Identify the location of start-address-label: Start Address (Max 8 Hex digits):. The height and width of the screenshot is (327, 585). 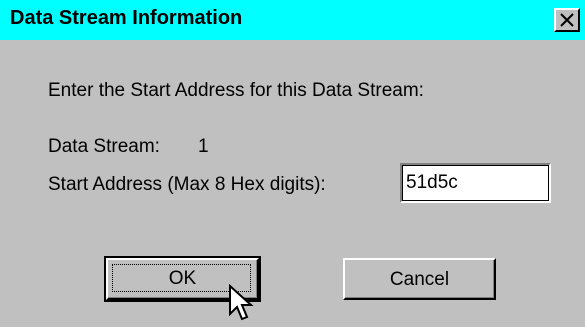
(187, 184).